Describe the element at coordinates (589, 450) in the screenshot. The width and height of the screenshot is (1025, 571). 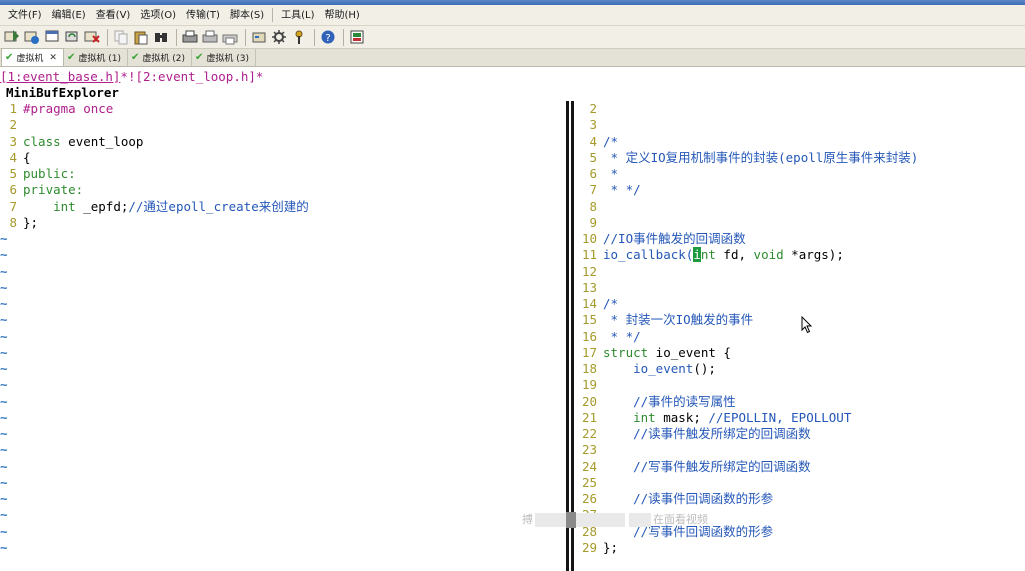
I see `line-number: 23` at that location.